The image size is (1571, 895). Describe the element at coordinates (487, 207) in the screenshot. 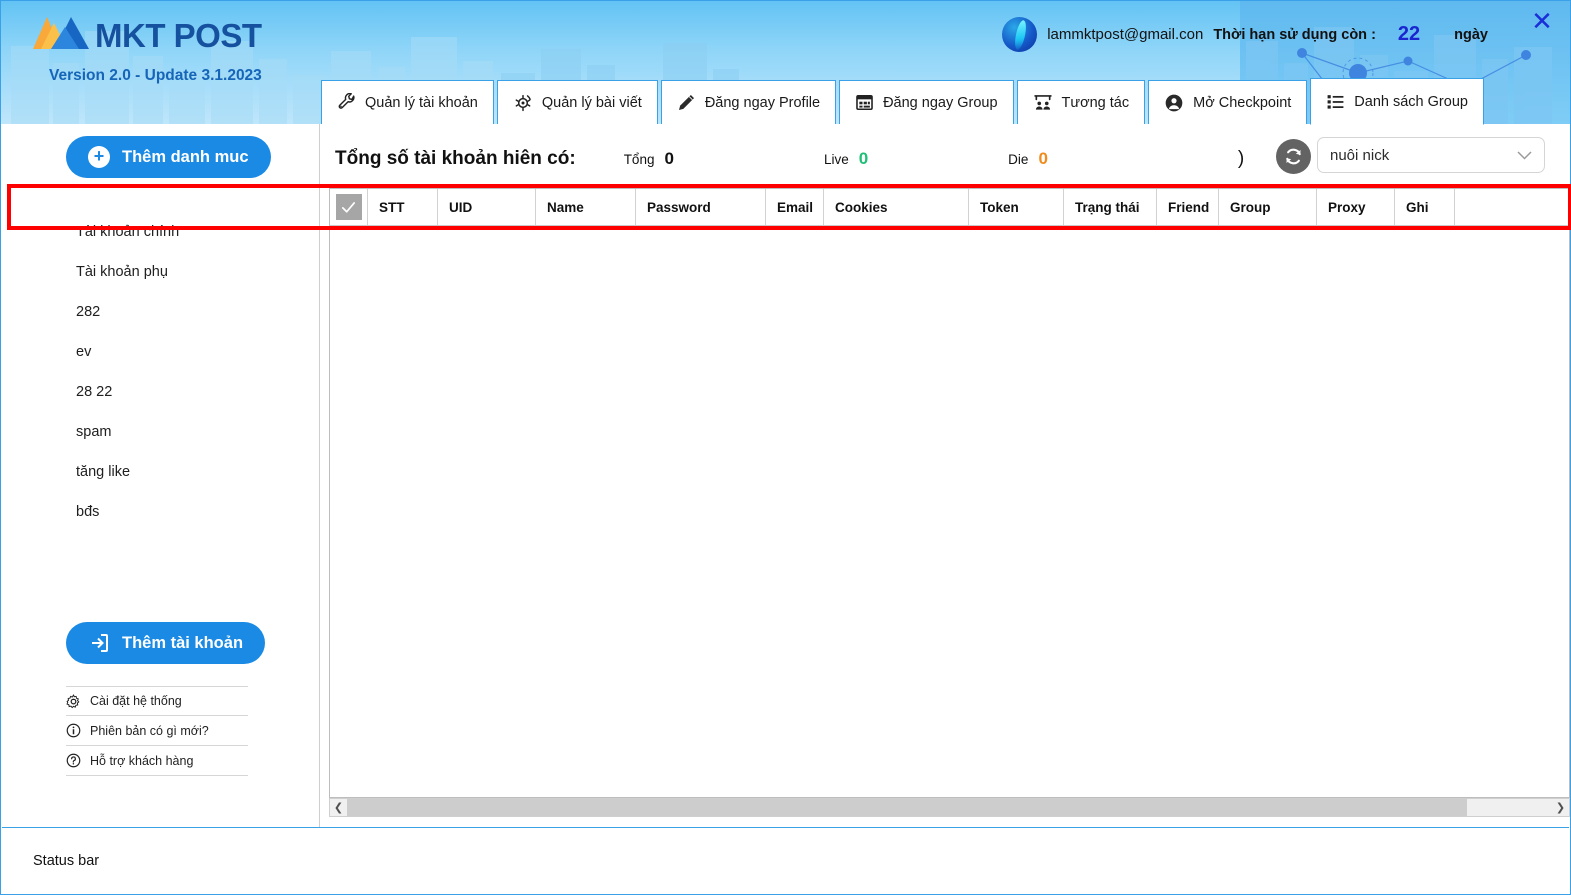

I see `column-header-uid: UID` at that location.